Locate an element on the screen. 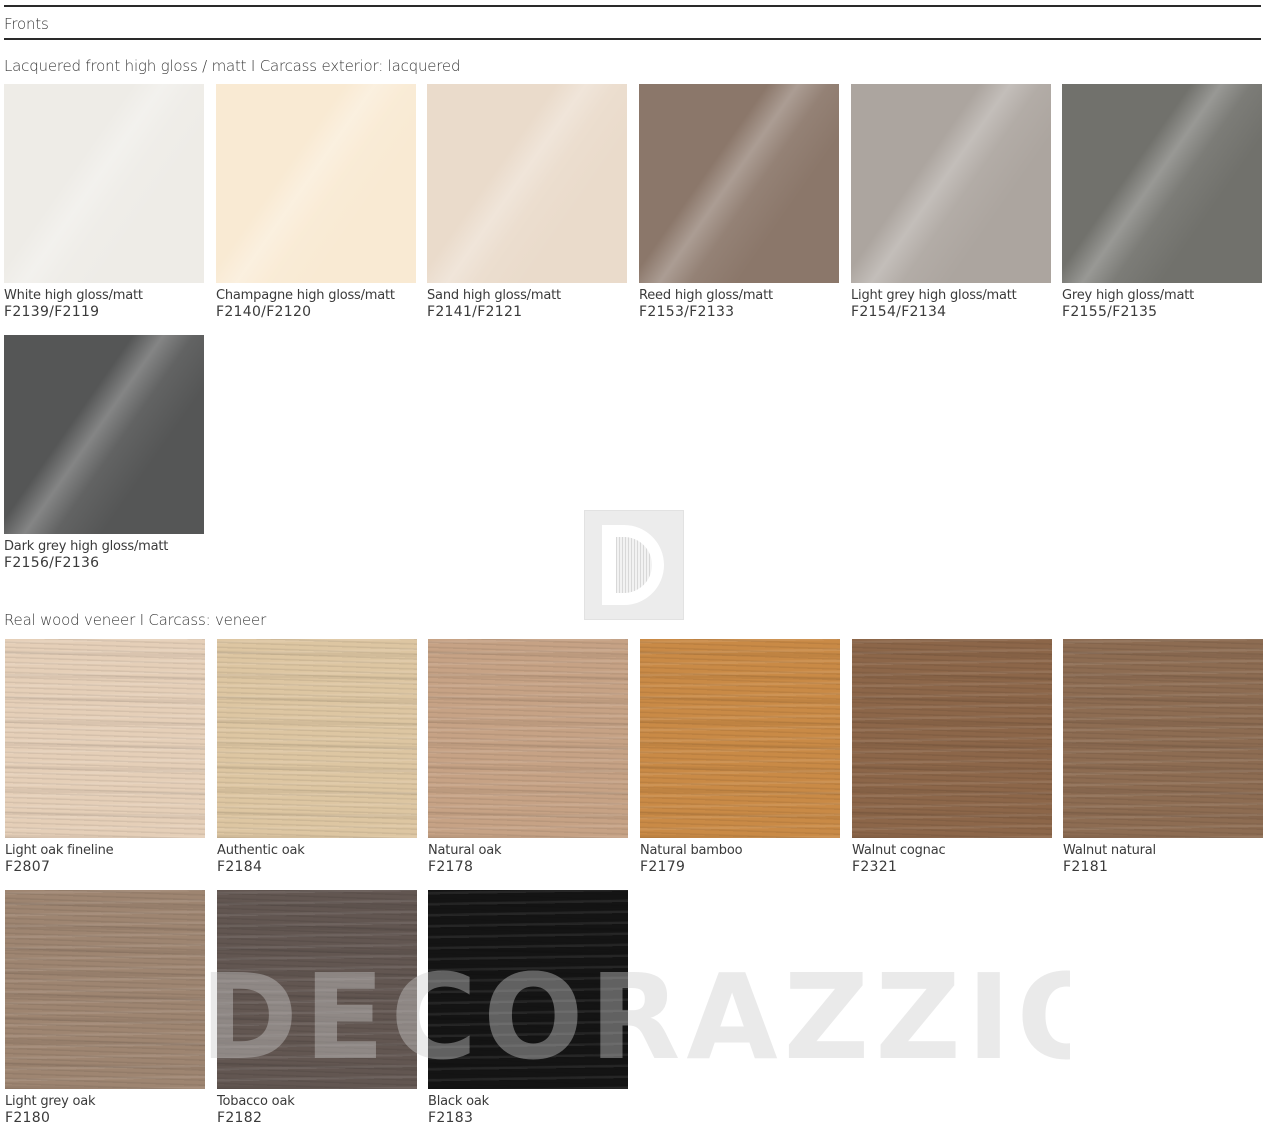  swatch-authentic-oak: Authentic oak F2184 is located at coordinates (317, 757).